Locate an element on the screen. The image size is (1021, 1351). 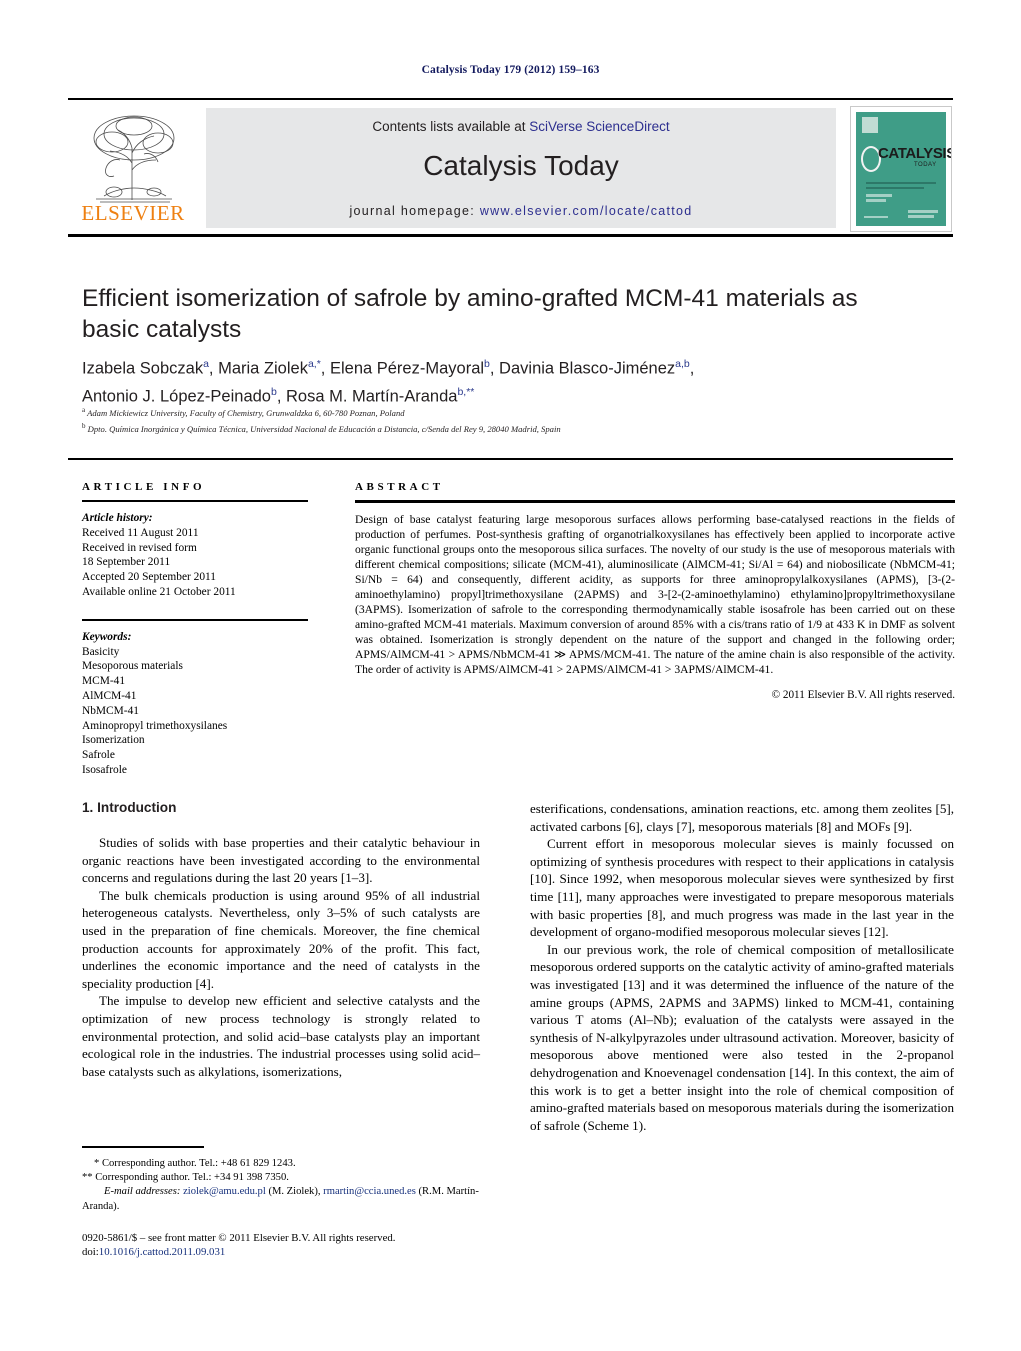
section-heading-introduction: 1. Introduction is located at coordinates (129, 807).